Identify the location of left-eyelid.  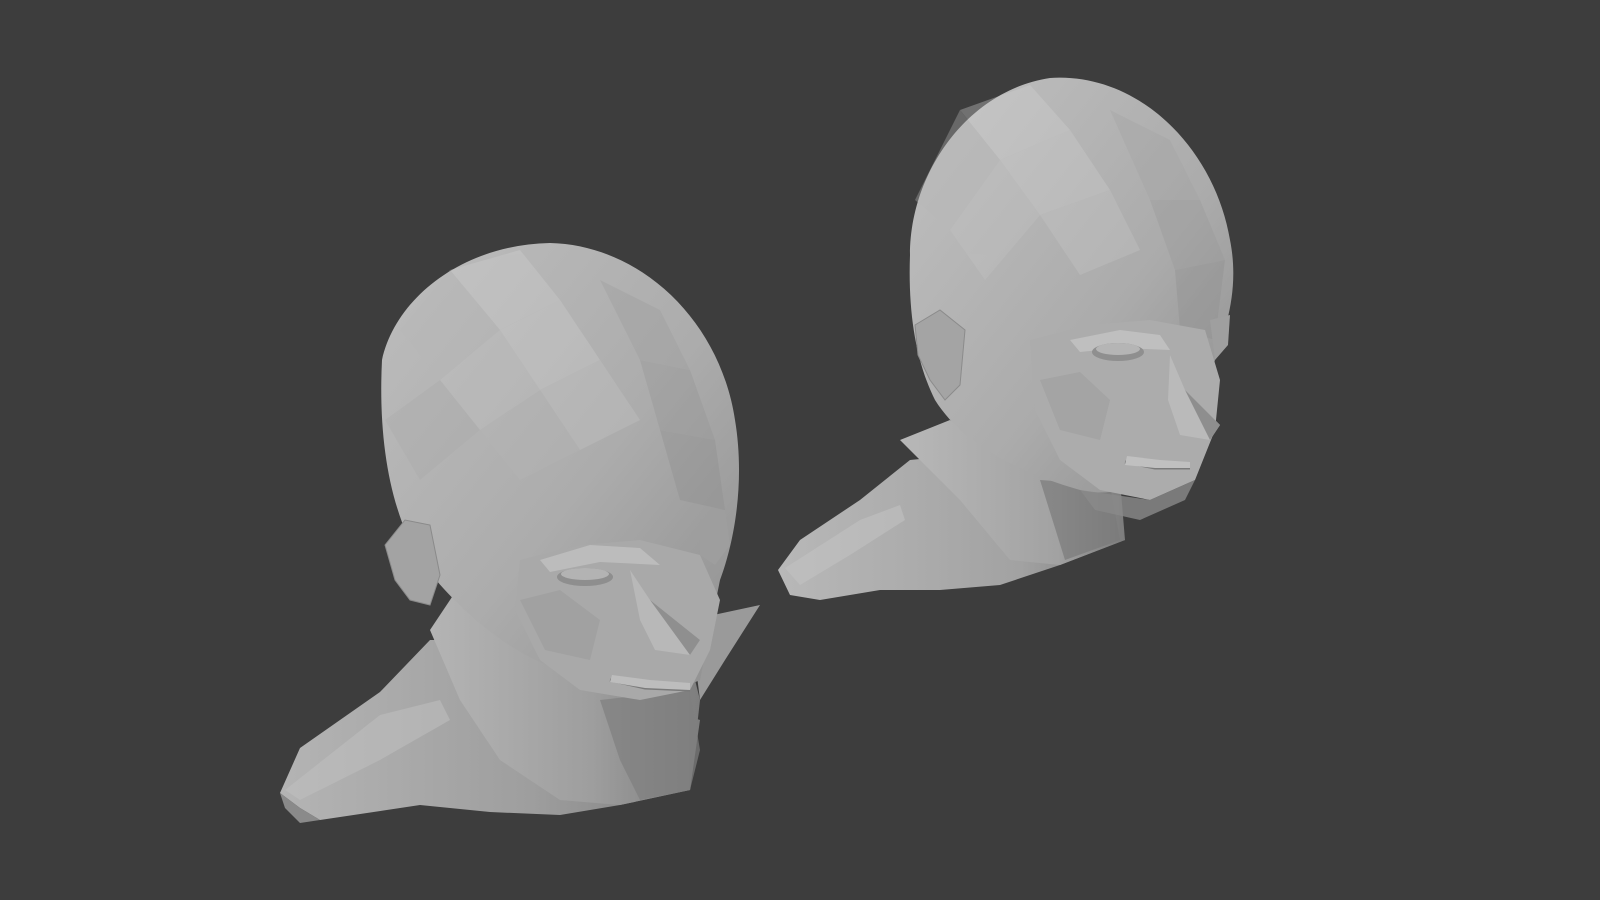
(585, 574).